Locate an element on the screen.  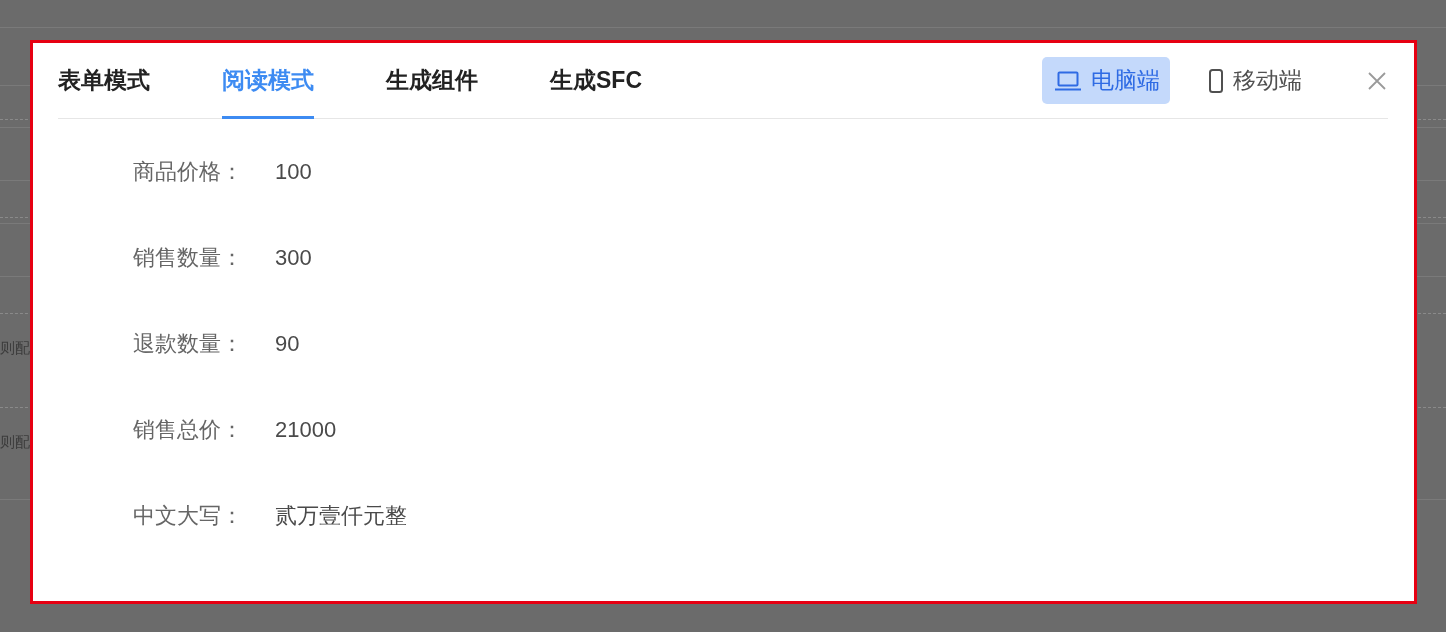
device-toggle: 移动端 is located at coordinates (1254, 80).